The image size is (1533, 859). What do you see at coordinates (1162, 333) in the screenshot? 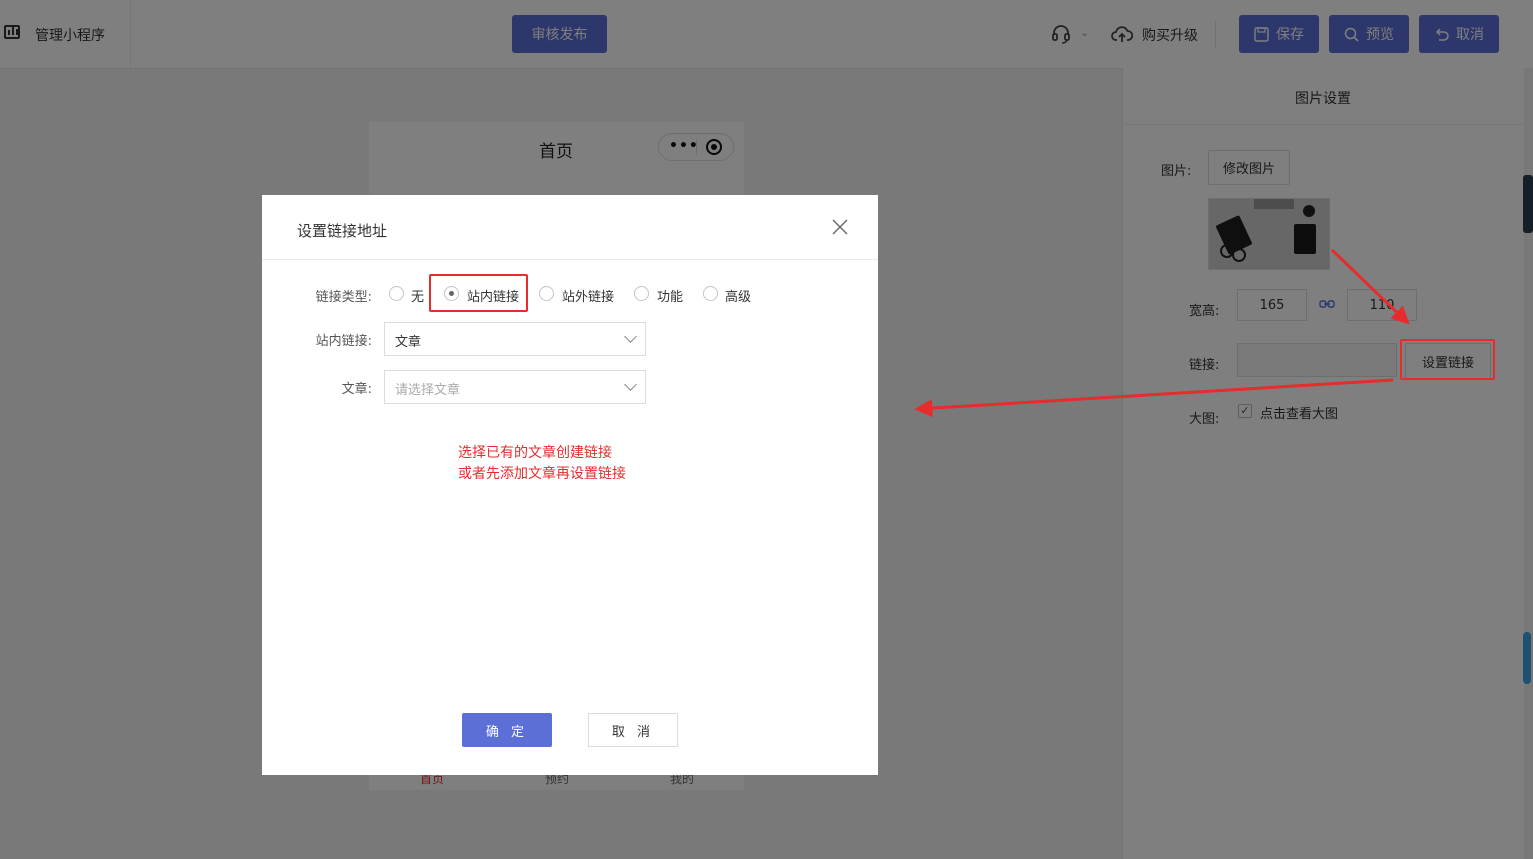
I see `annotation-arrows` at bounding box center [1162, 333].